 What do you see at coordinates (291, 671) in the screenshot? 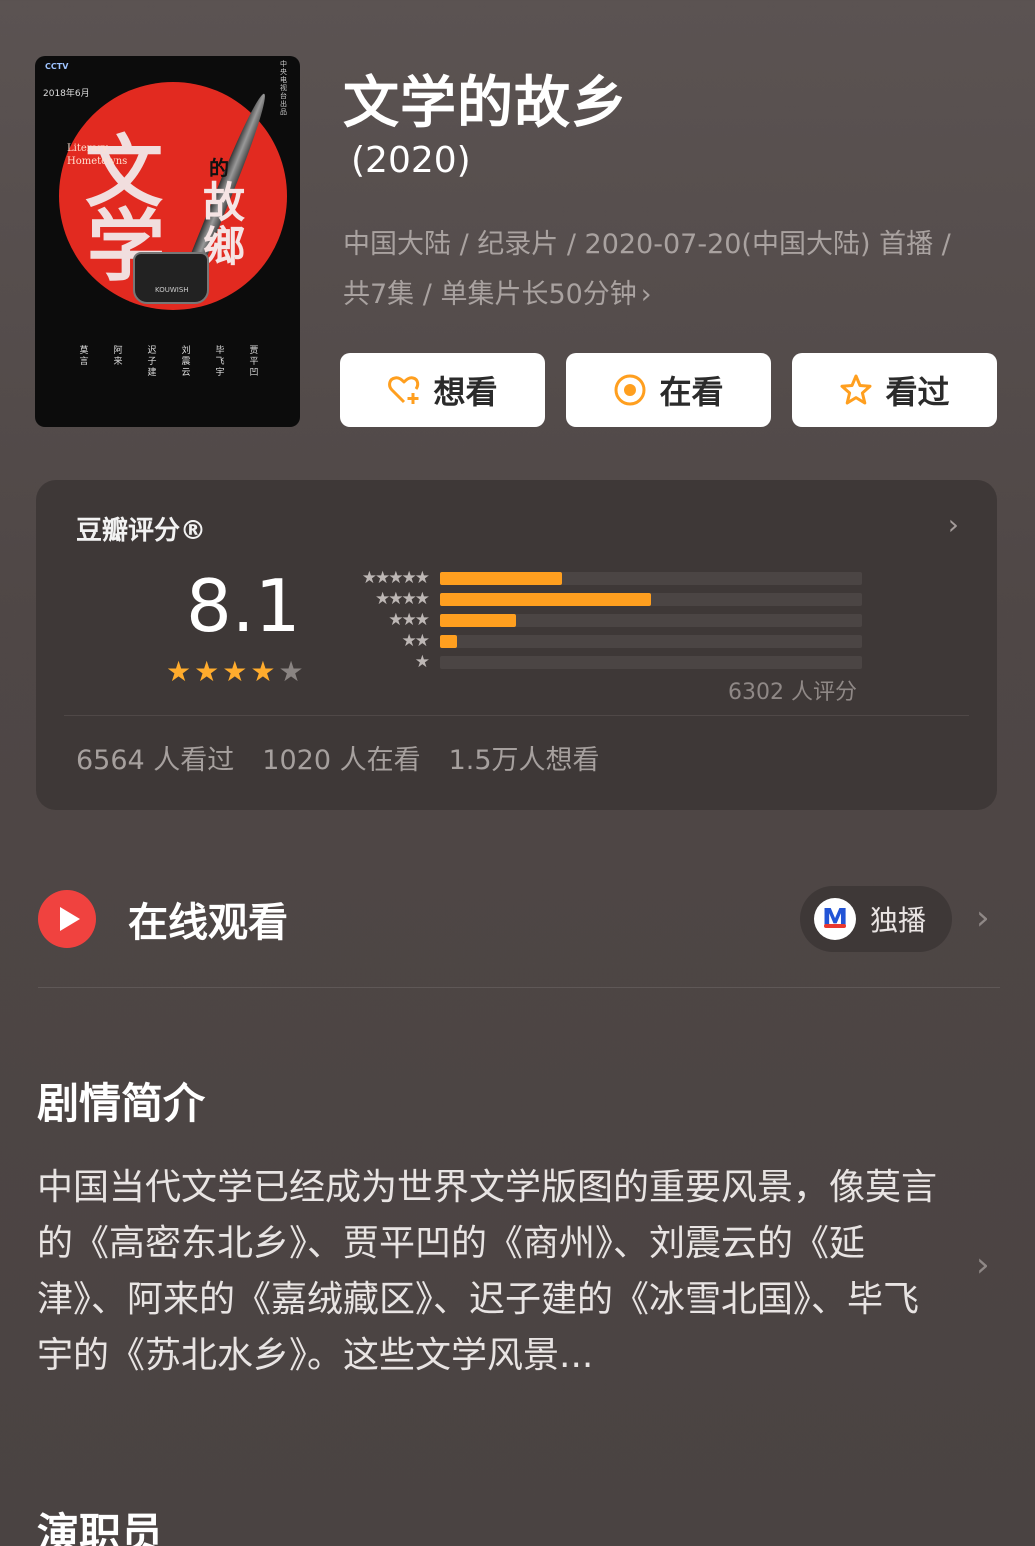
I see `star-empty-icon: ★` at bounding box center [291, 671].